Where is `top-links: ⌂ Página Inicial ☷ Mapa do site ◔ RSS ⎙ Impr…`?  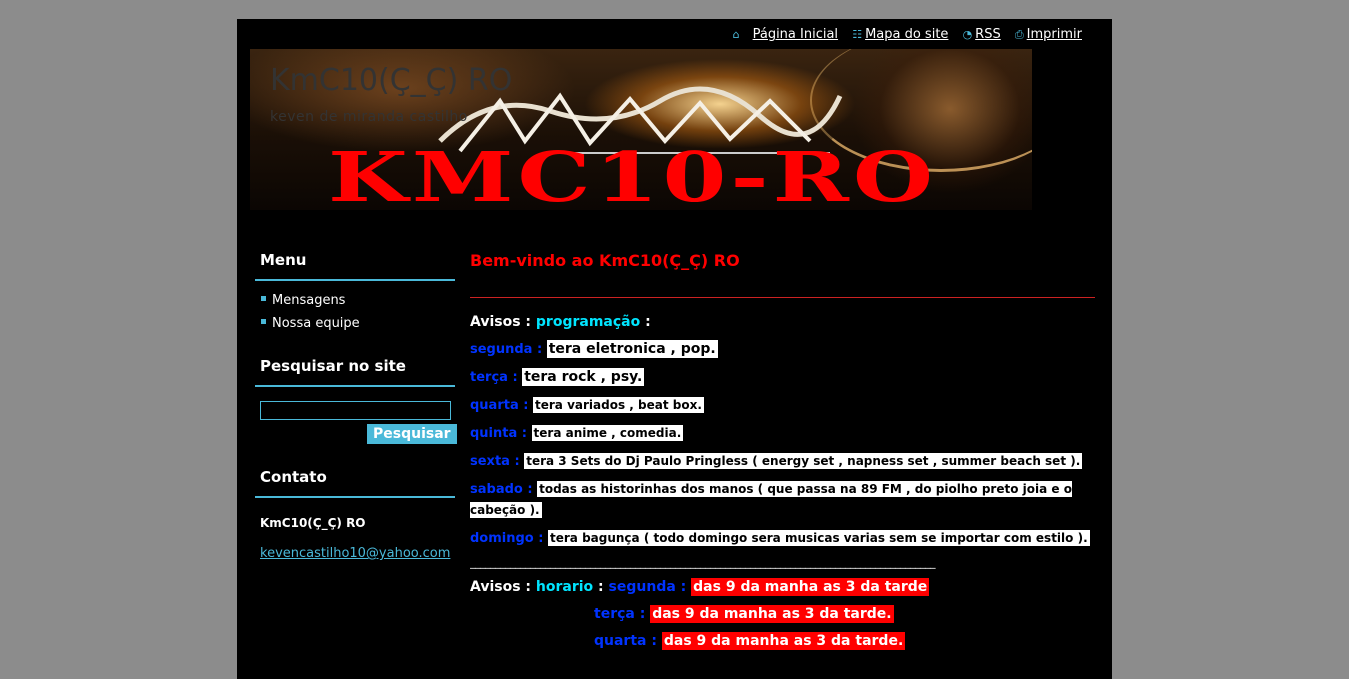
top-links: ⌂ Página Inicial ☷ Mapa do site ◔ RSS ⎙ Impr… is located at coordinates (907, 34).